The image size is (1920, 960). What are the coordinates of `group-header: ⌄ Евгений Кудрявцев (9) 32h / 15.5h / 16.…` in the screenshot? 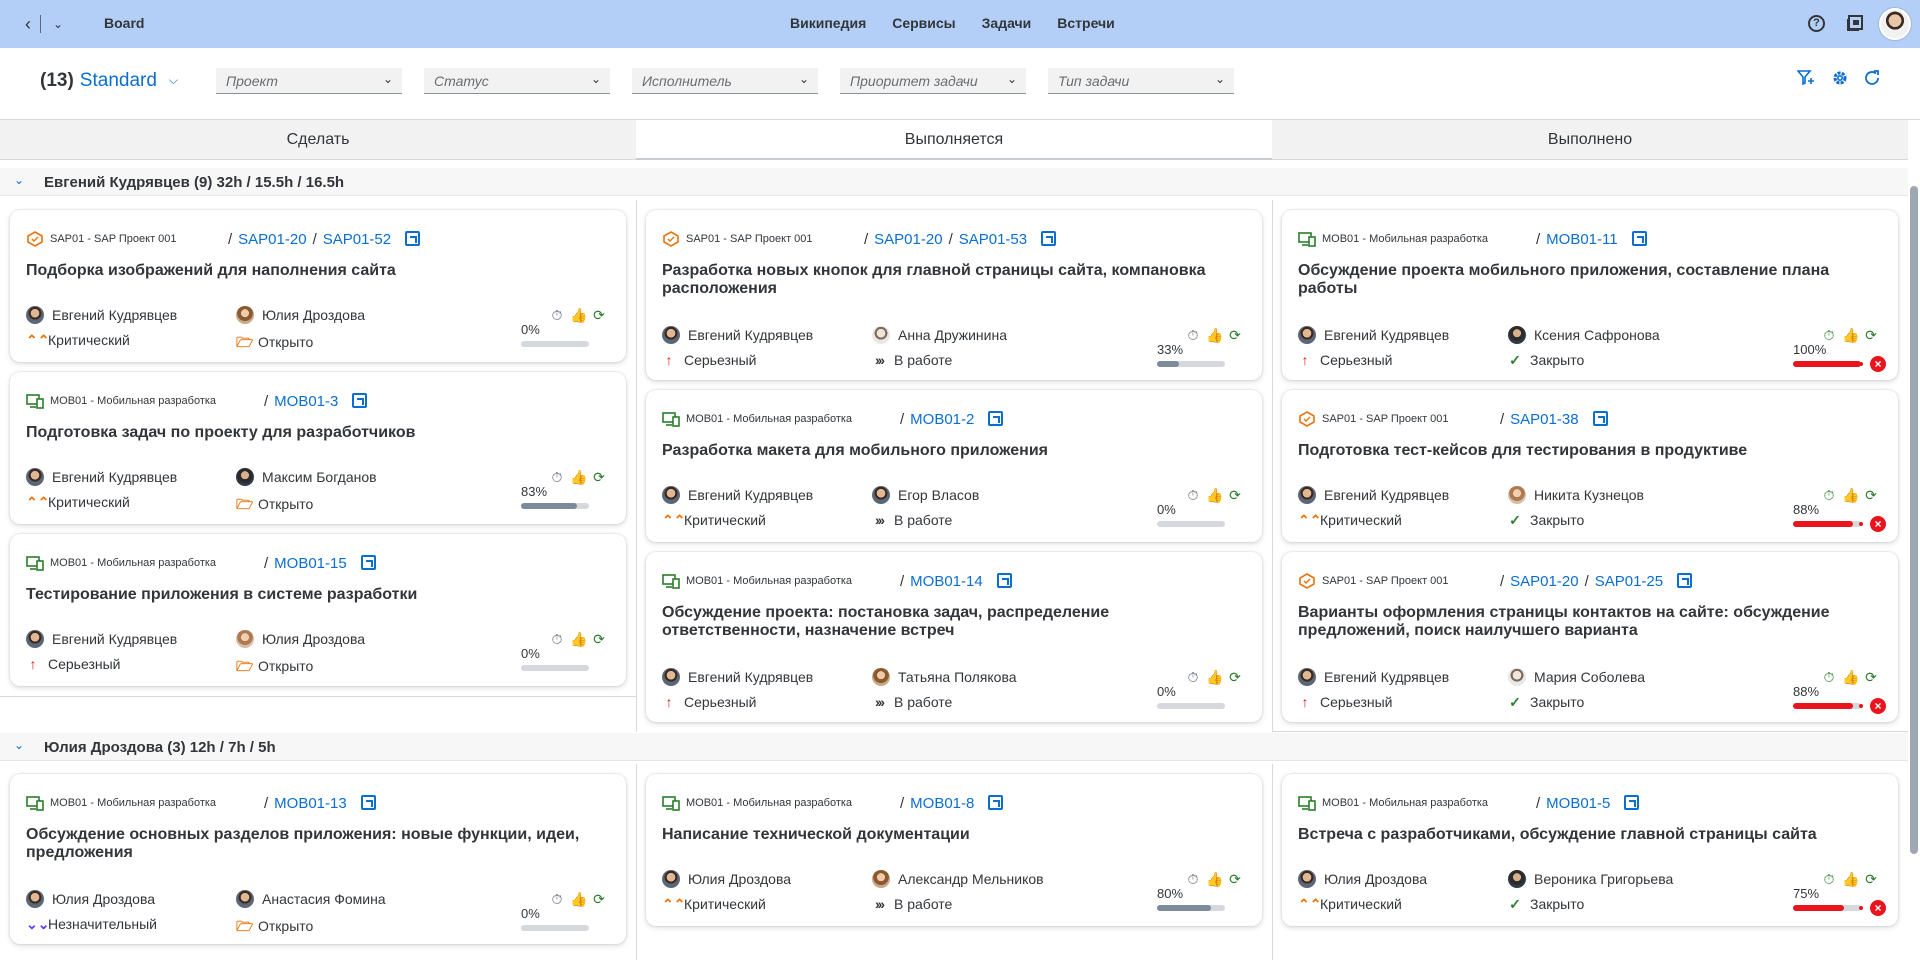 It's located at (954, 182).